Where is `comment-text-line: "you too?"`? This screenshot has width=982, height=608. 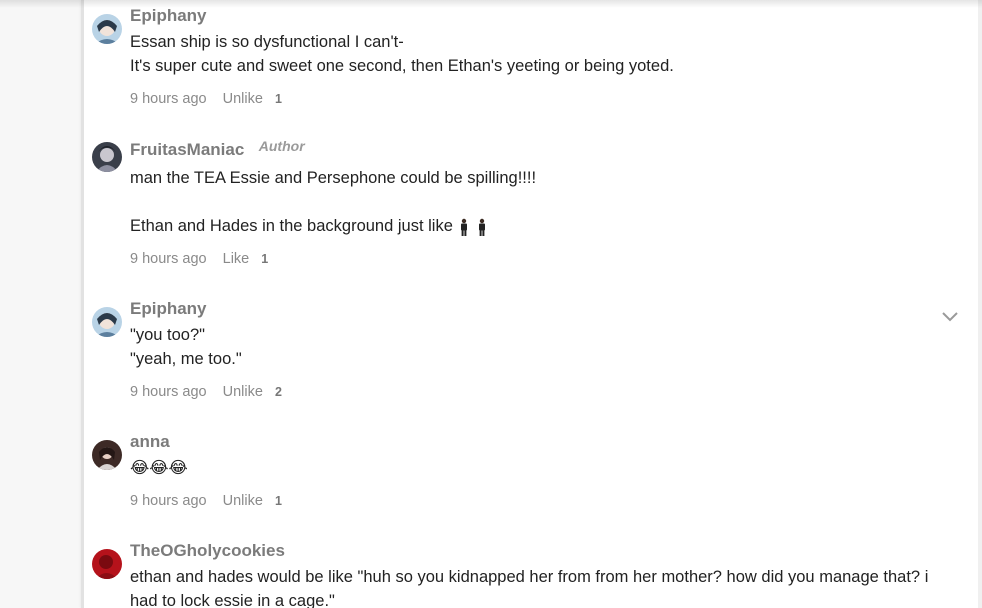 comment-text-line: "you too?" is located at coordinates (168, 335).